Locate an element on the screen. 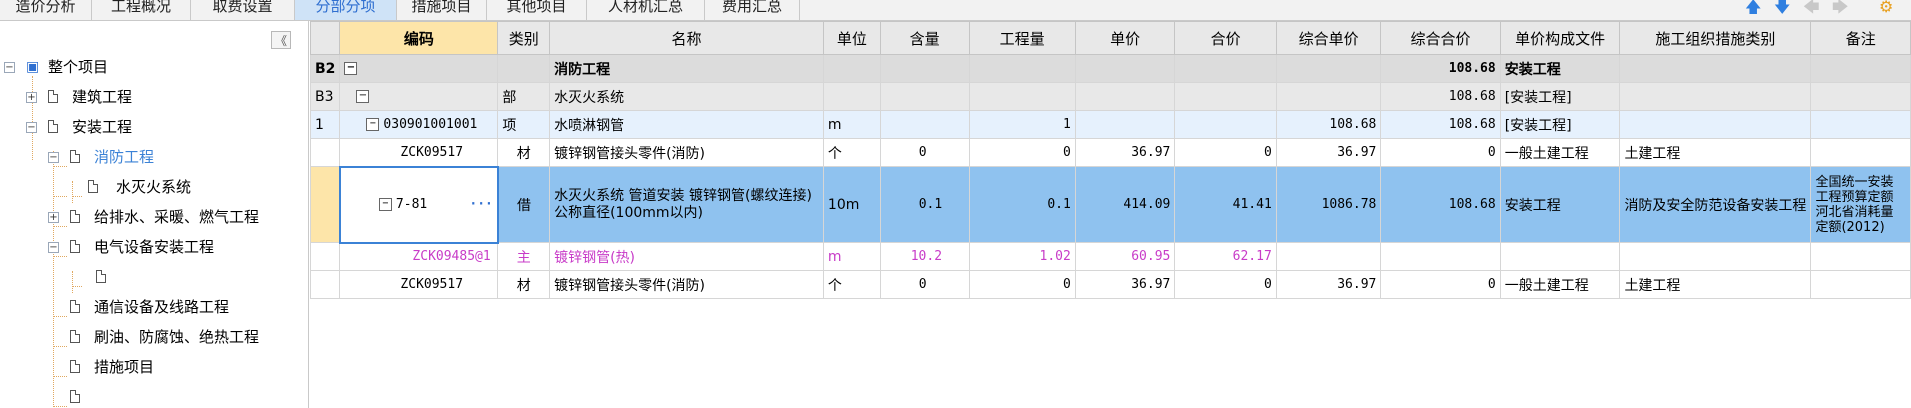 The height and width of the screenshot is (408, 1911). code-cell: −030901001001 is located at coordinates (419, 124).